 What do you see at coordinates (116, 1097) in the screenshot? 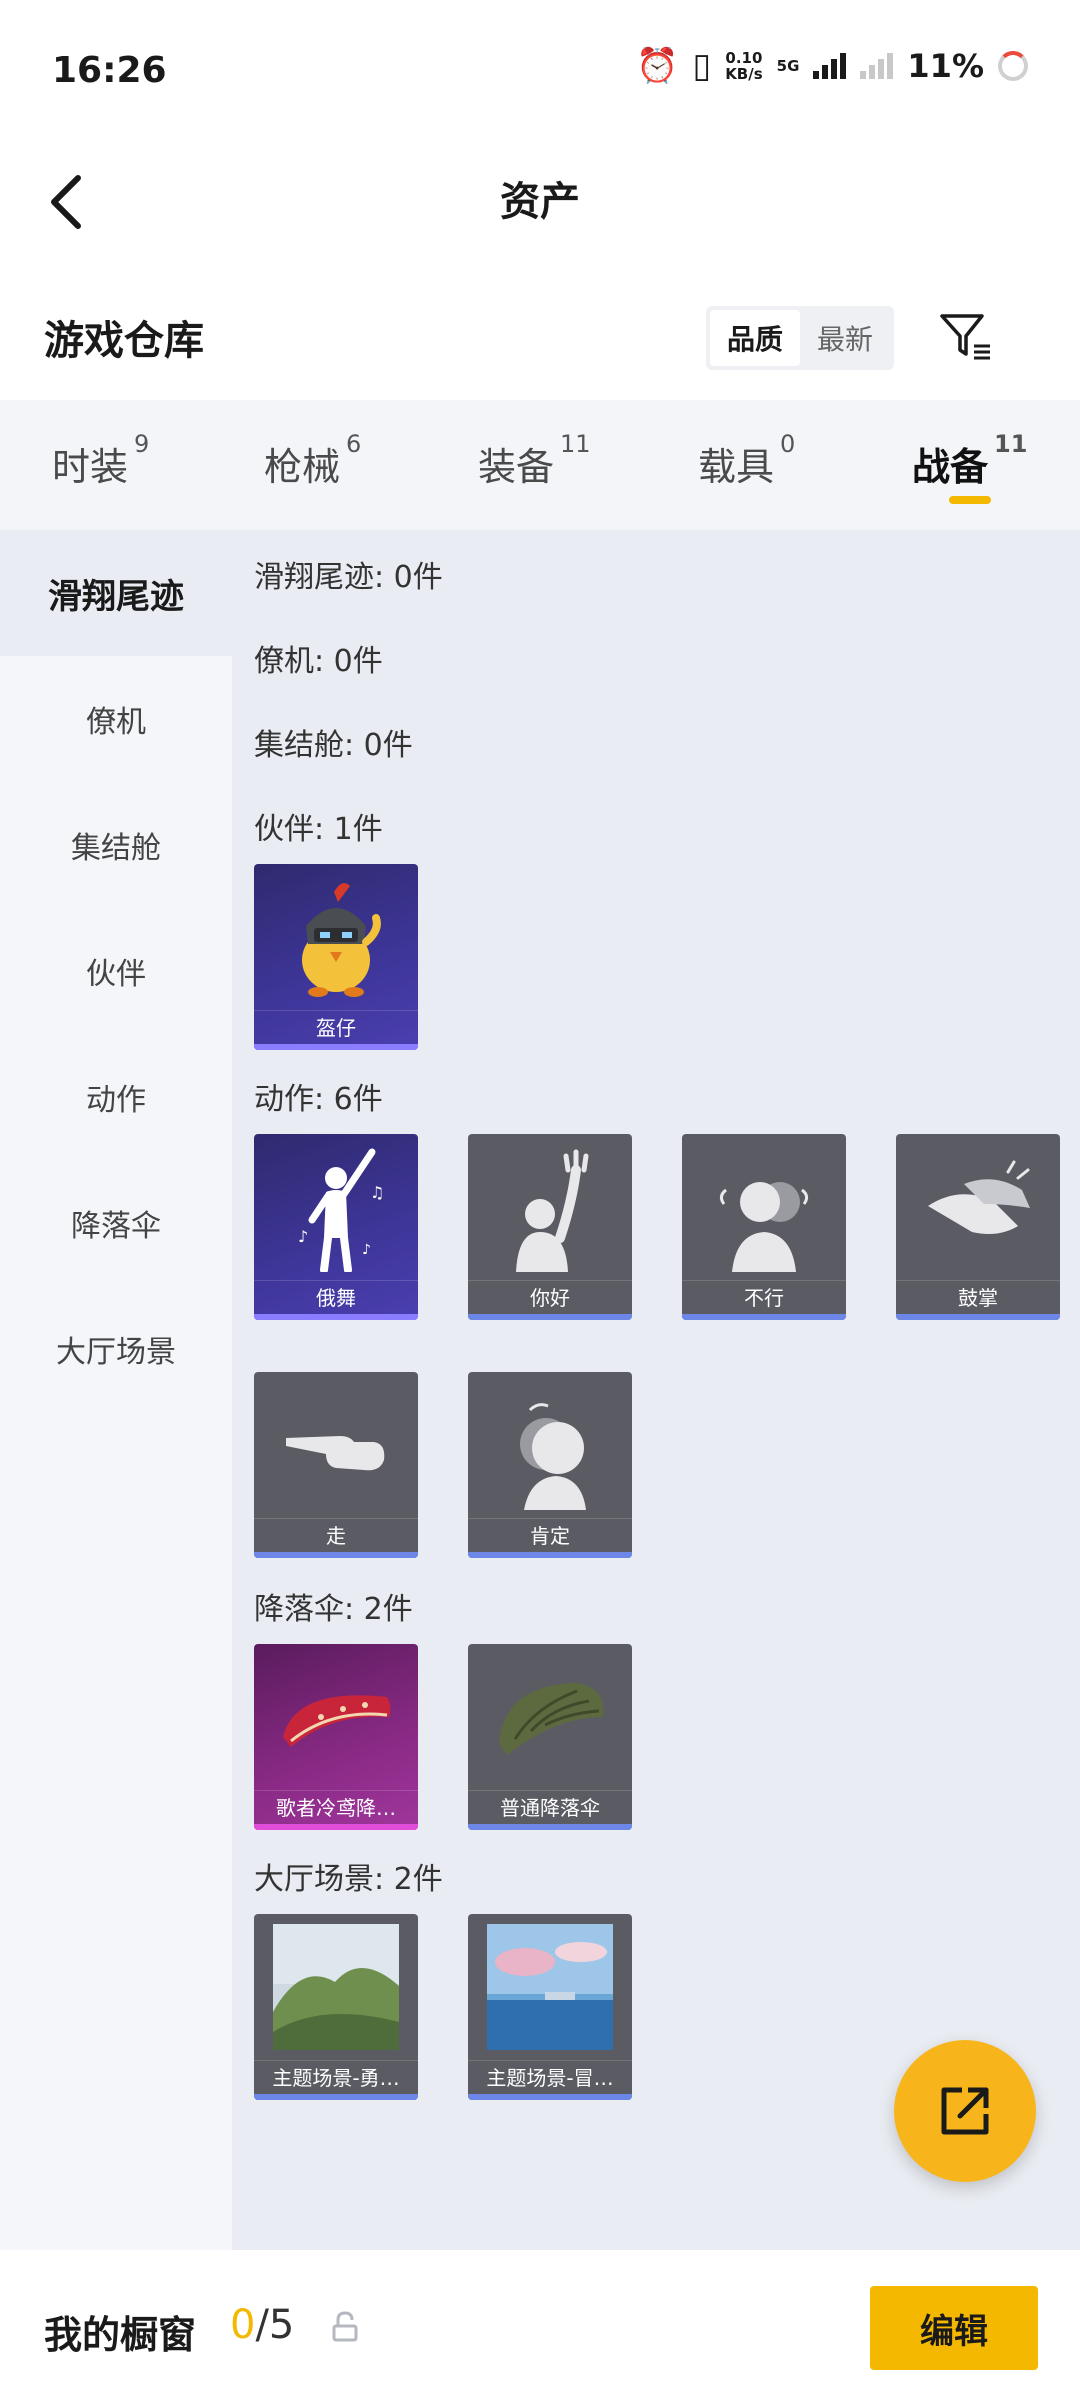
I see `sidebar-item-emotes: 动作` at bounding box center [116, 1097].